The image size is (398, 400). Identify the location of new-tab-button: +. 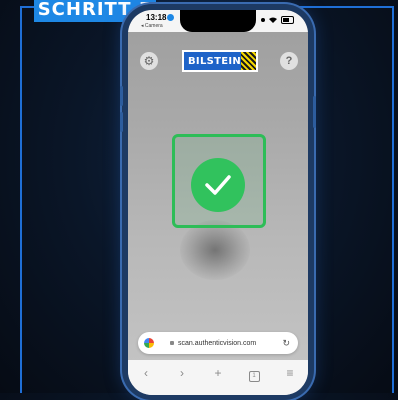
(218, 373).